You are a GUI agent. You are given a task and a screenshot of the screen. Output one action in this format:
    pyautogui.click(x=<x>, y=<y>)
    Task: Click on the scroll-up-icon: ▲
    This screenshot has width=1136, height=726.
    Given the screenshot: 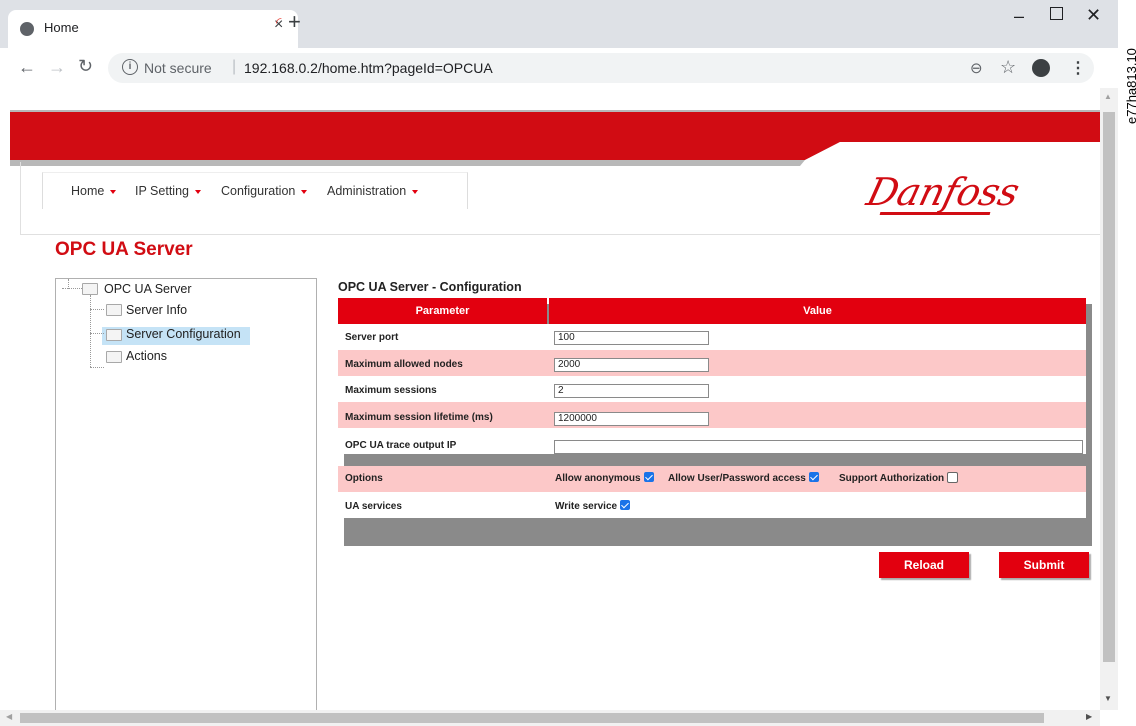 What is the action you would take?
    pyautogui.click(x=1108, y=96)
    